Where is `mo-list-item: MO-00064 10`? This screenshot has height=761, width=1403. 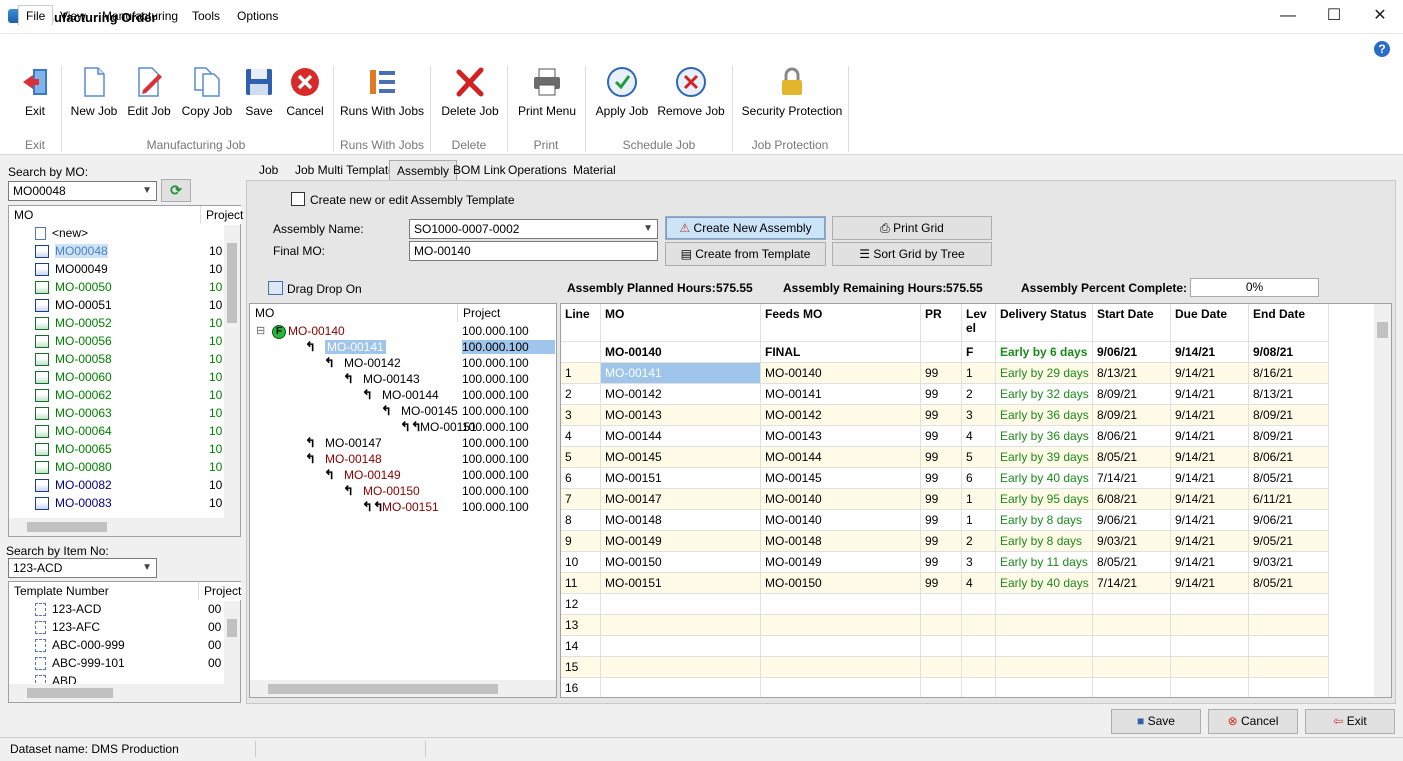 mo-list-item: MO-00064 10 is located at coordinates (116, 433).